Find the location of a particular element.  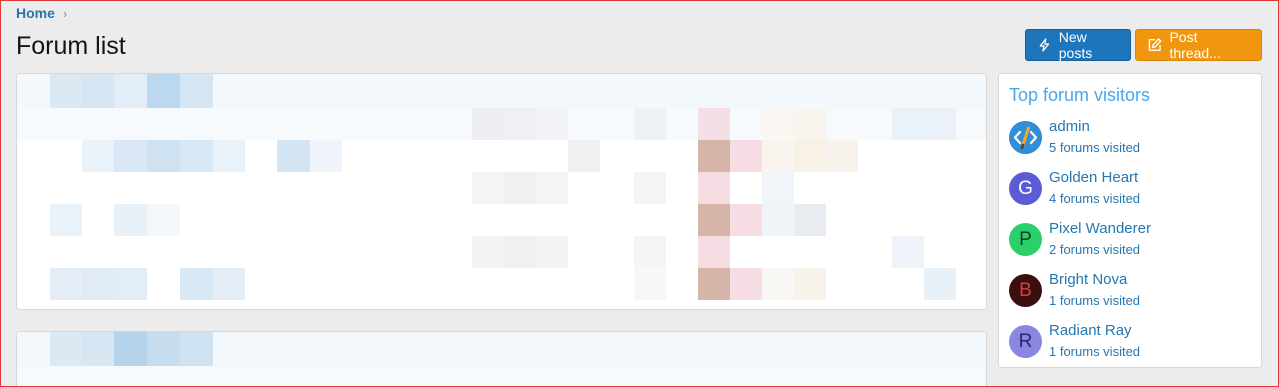

forum-category-block is located at coordinates (501, 359).